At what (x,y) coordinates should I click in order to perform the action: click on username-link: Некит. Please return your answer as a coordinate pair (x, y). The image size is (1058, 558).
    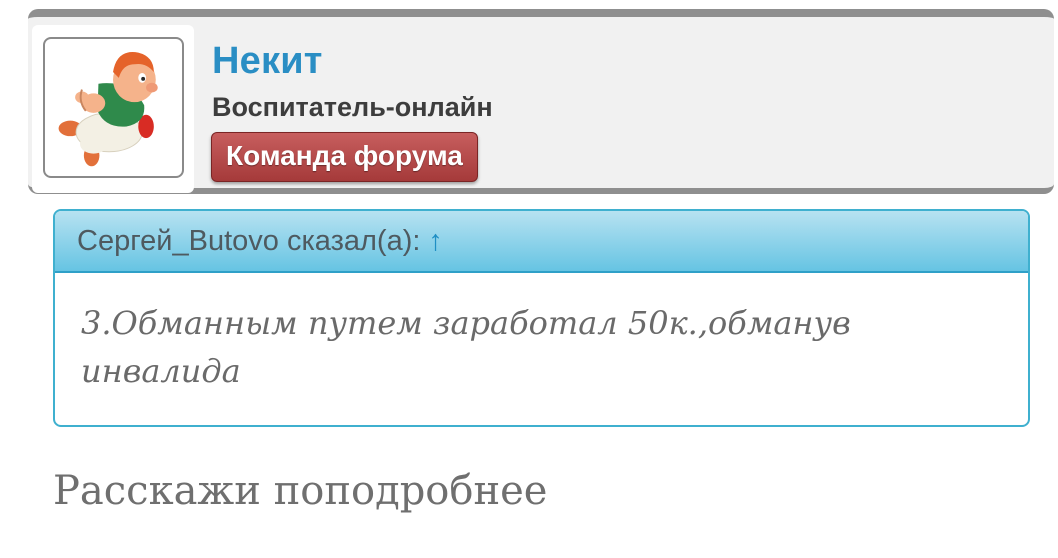
    Looking at the image, I should click on (267, 61).